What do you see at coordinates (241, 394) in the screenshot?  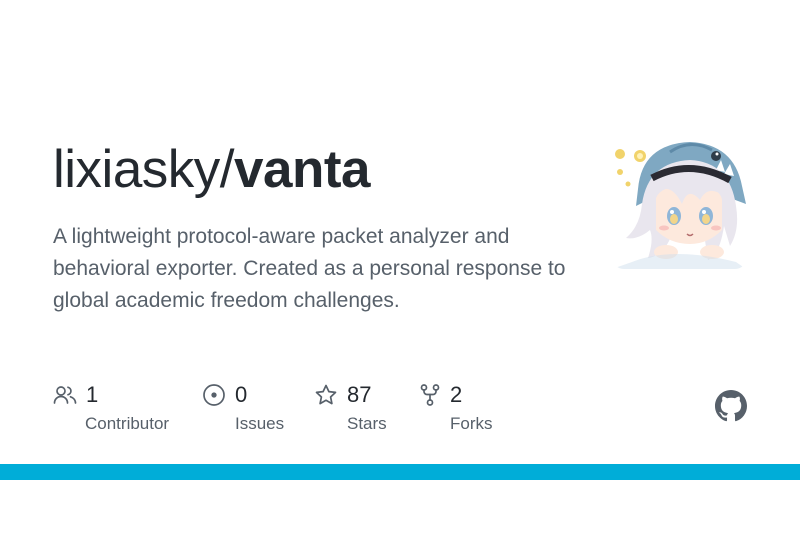 I see `stat-value: 0` at bounding box center [241, 394].